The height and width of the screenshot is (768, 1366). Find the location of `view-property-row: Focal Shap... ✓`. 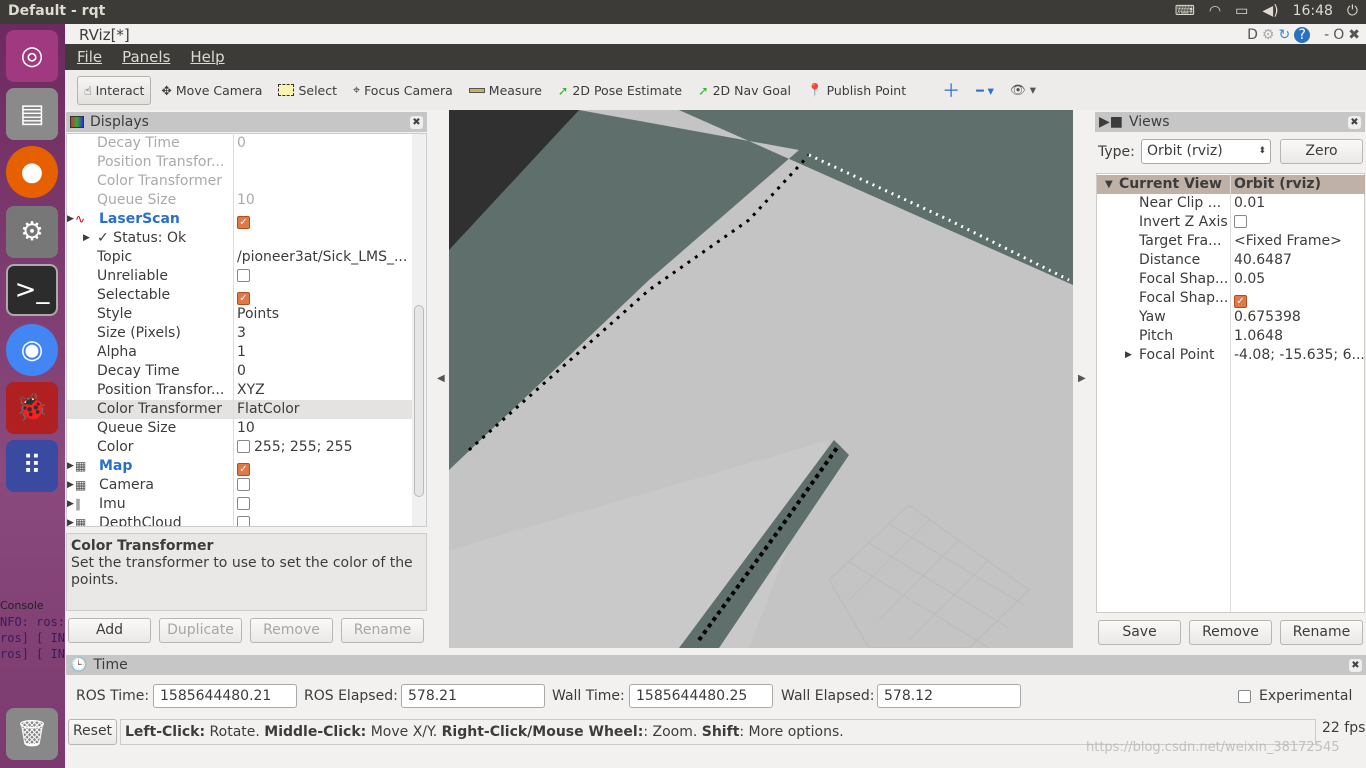

view-property-row: Focal Shap... ✓ is located at coordinates (1231, 298).